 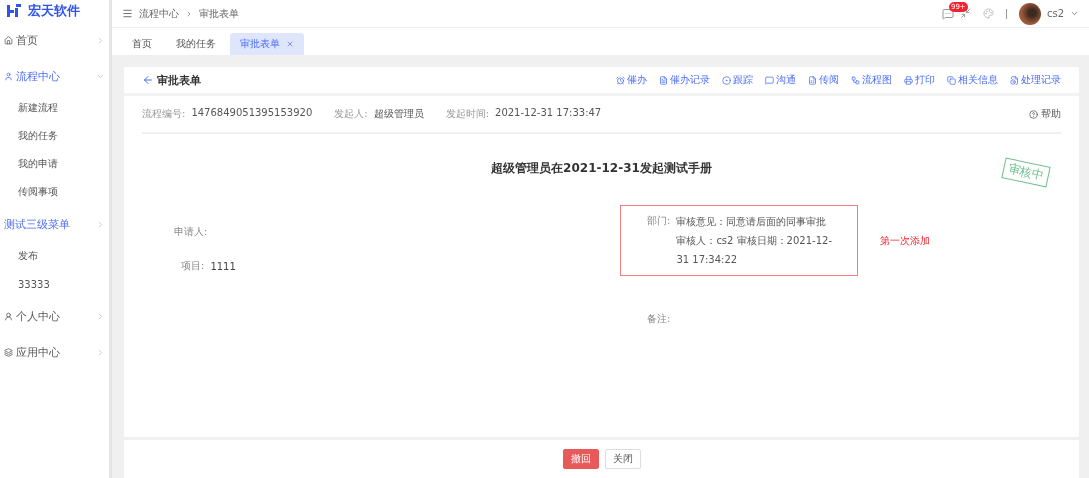 I want to click on sidebar-item: 流程中心, so click(x=54, y=76).